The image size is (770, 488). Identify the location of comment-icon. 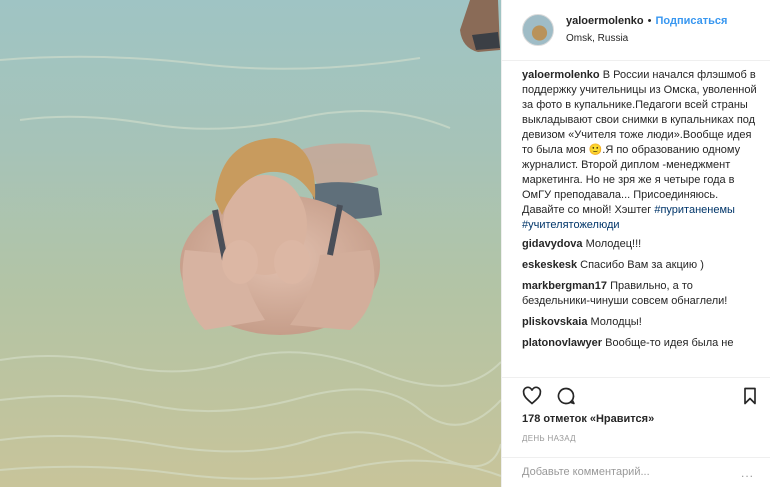
(566, 396).